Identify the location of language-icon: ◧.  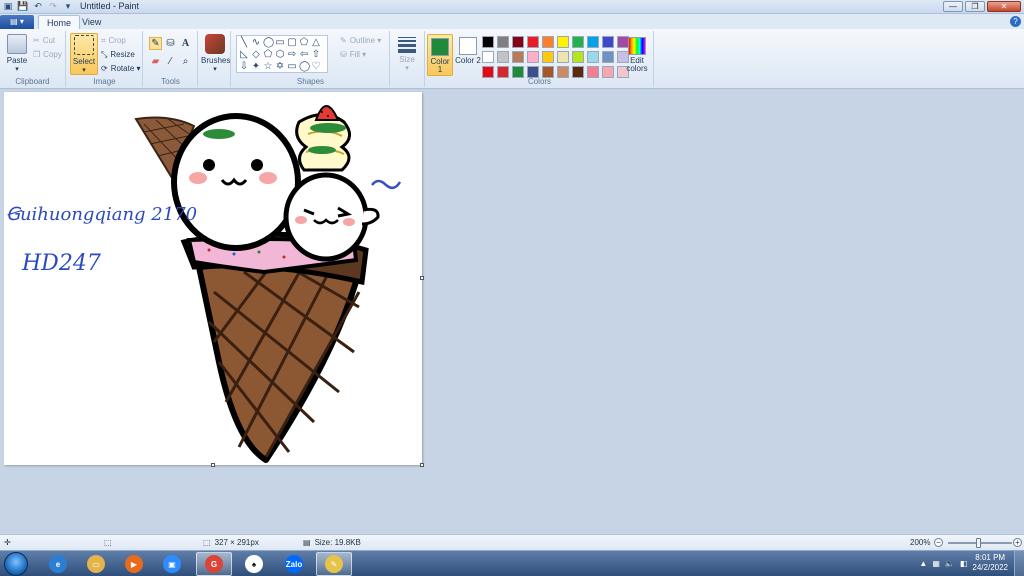
(964, 563).